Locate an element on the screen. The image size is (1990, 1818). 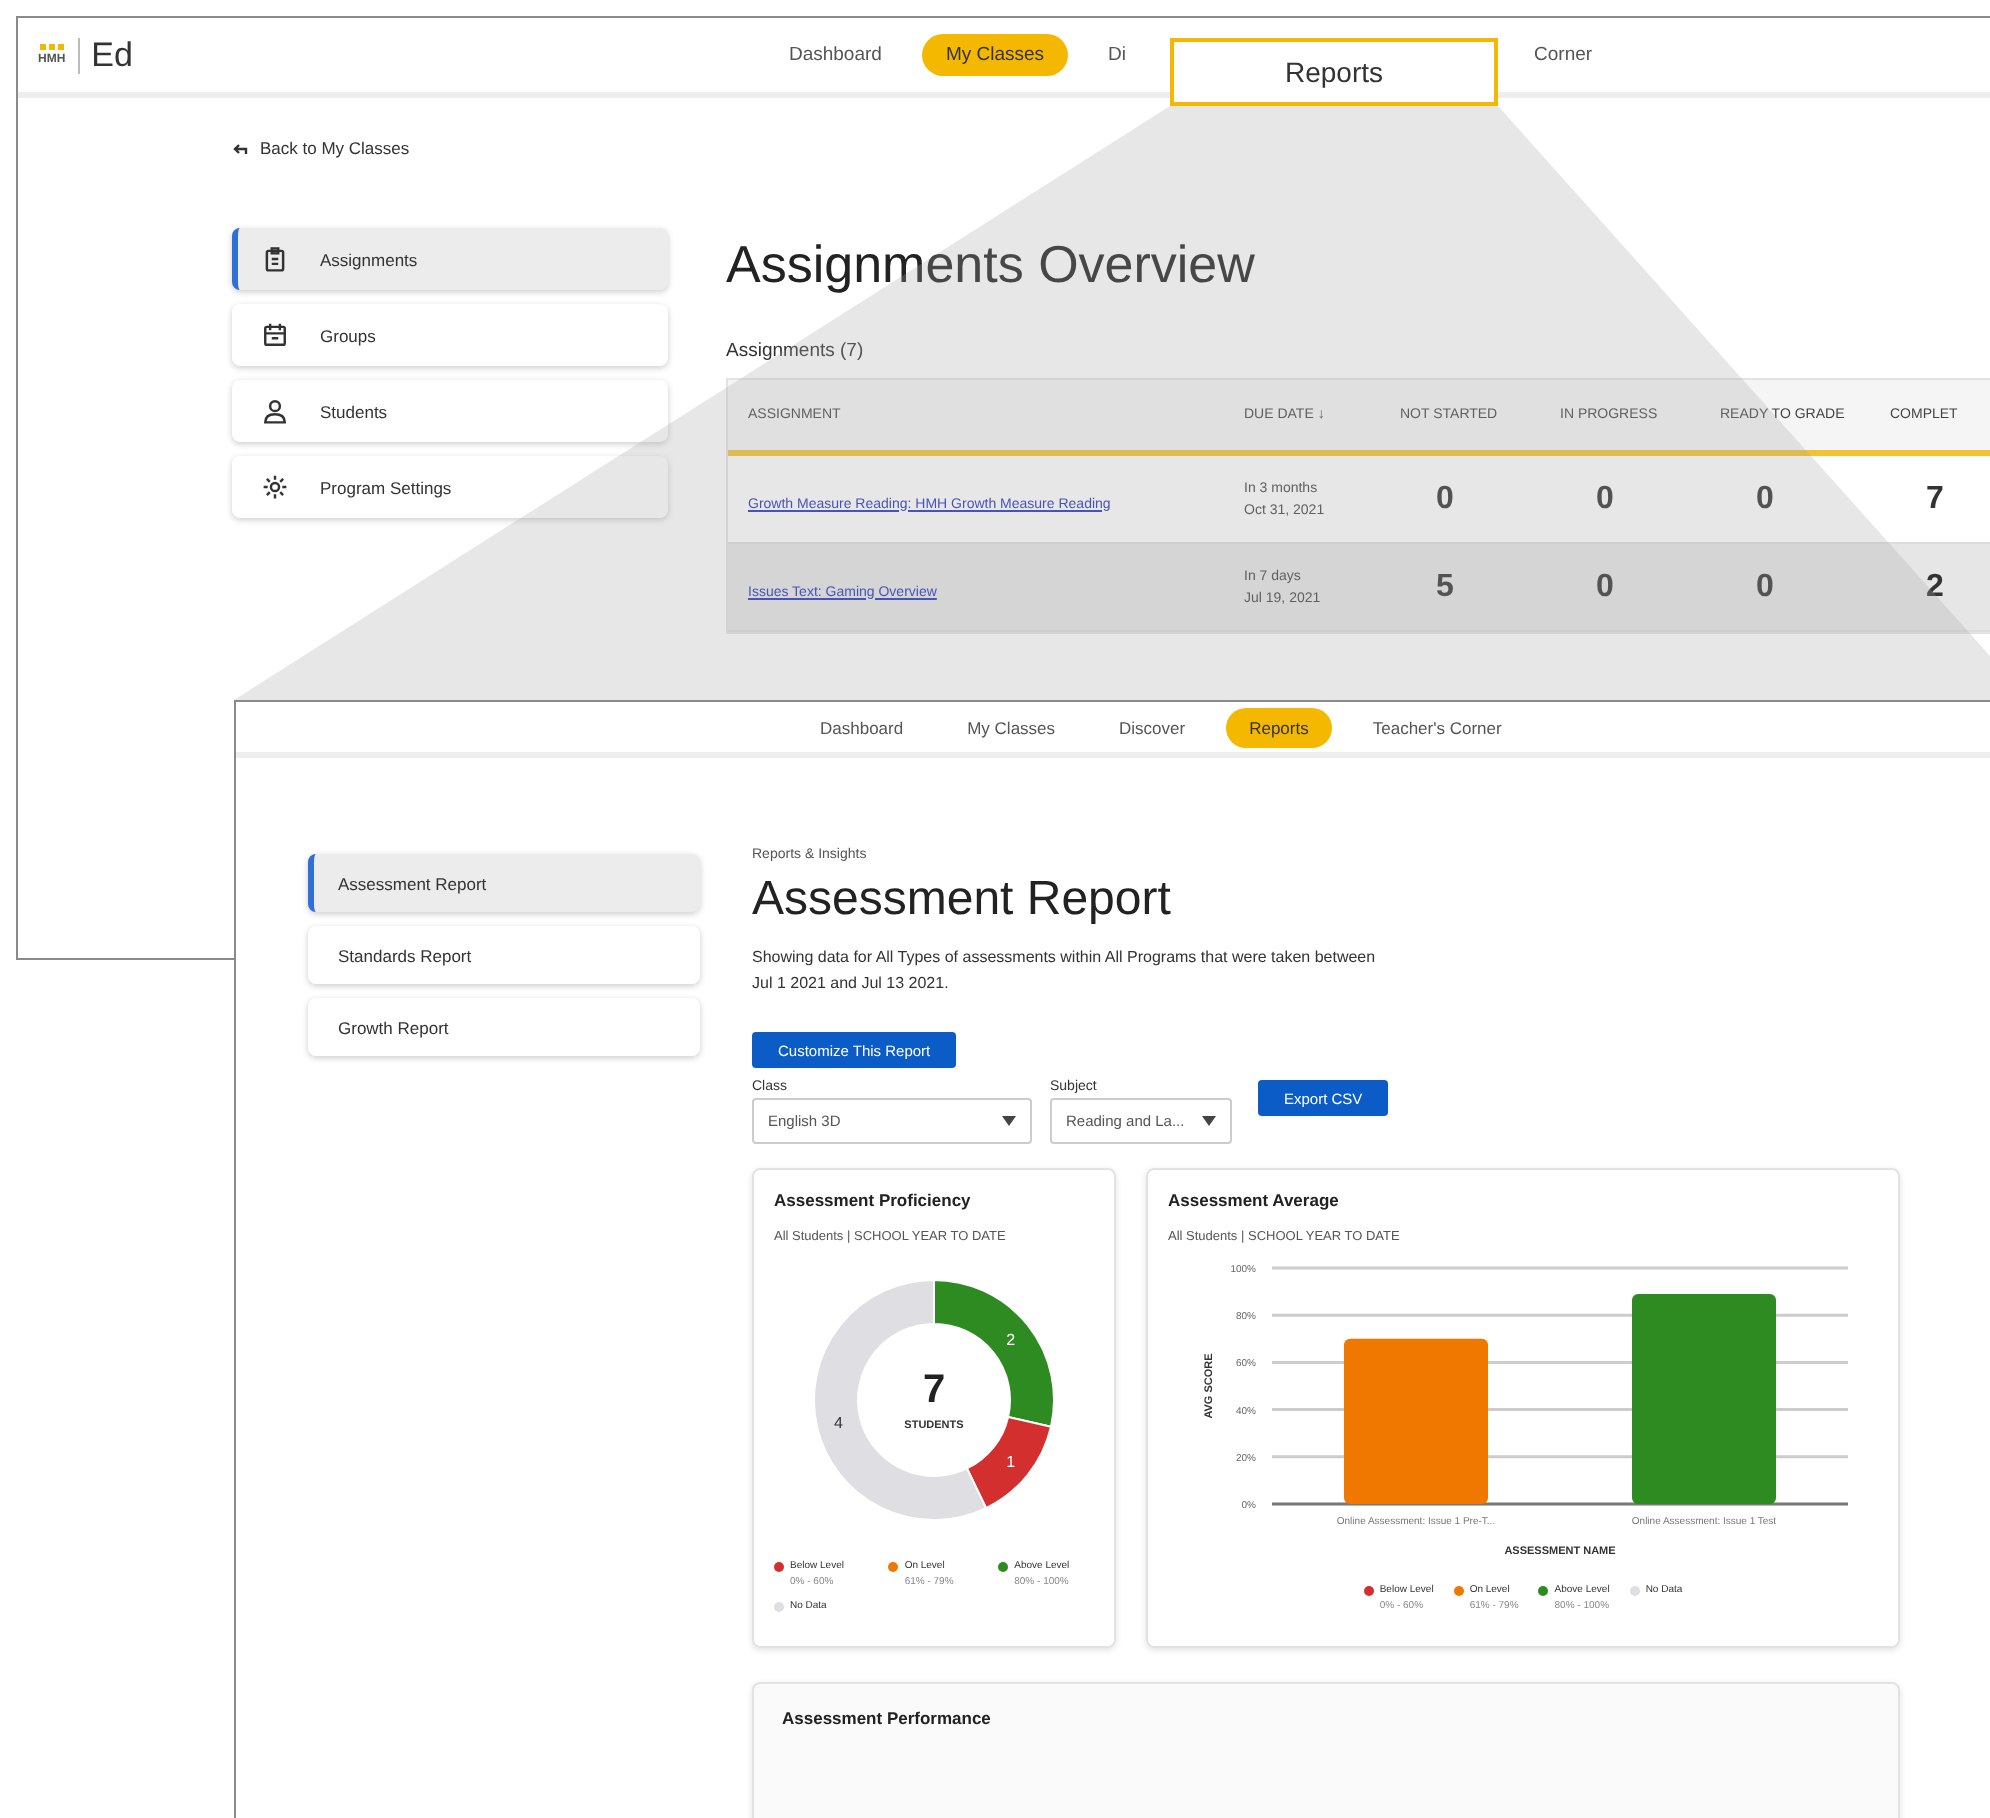
nav-tab: Reports is located at coordinates (1279, 727).